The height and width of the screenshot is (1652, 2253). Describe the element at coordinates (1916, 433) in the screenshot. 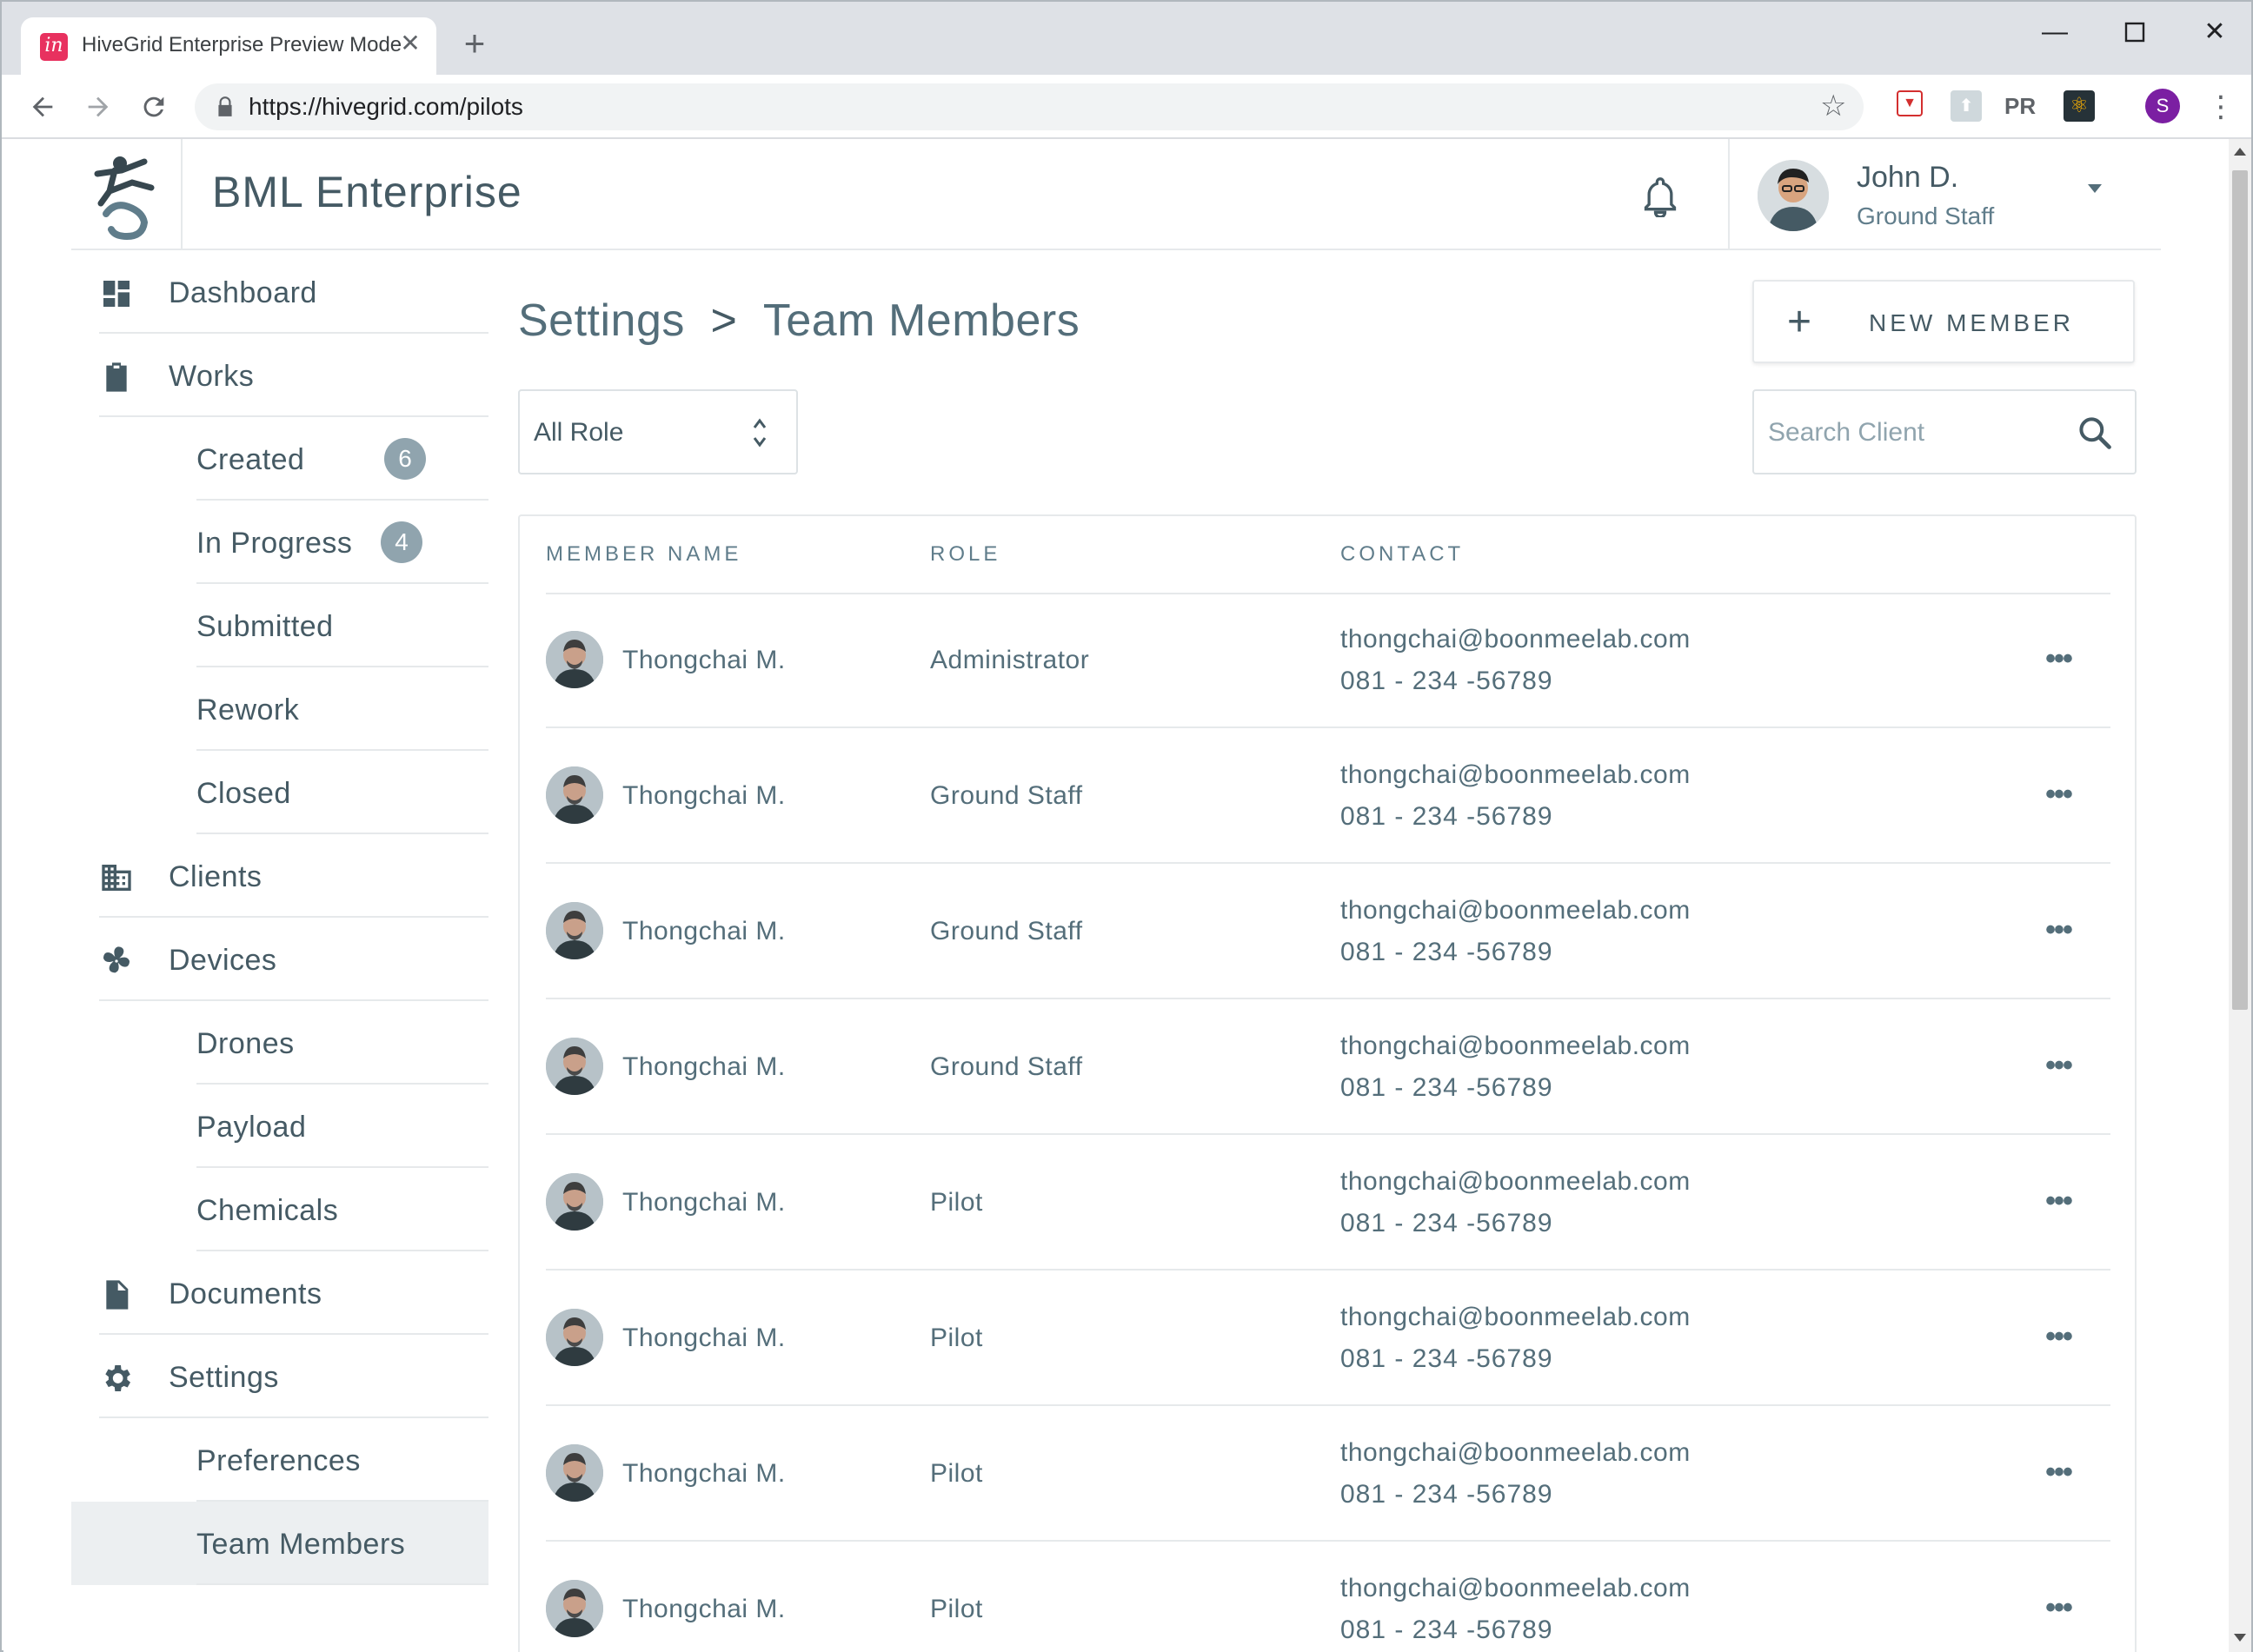

I see `search-input` at that location.